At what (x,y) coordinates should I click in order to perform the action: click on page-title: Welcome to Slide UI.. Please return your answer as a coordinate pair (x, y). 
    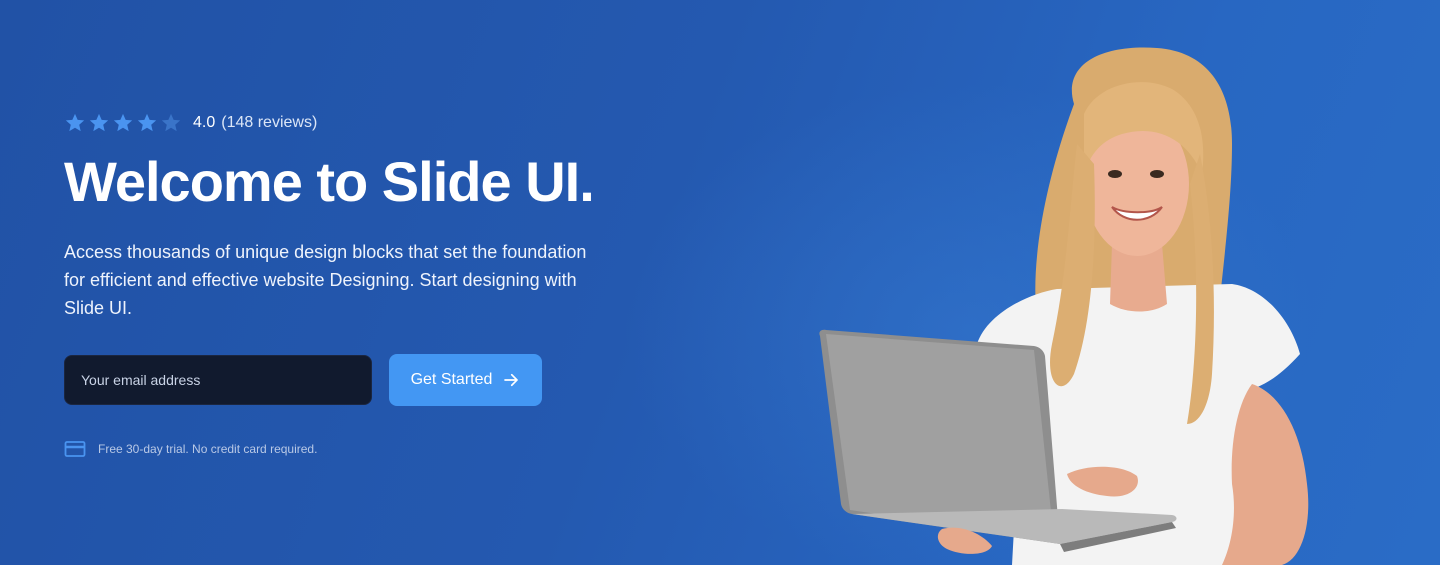
    Looking at the image, I should click on (329, 181).